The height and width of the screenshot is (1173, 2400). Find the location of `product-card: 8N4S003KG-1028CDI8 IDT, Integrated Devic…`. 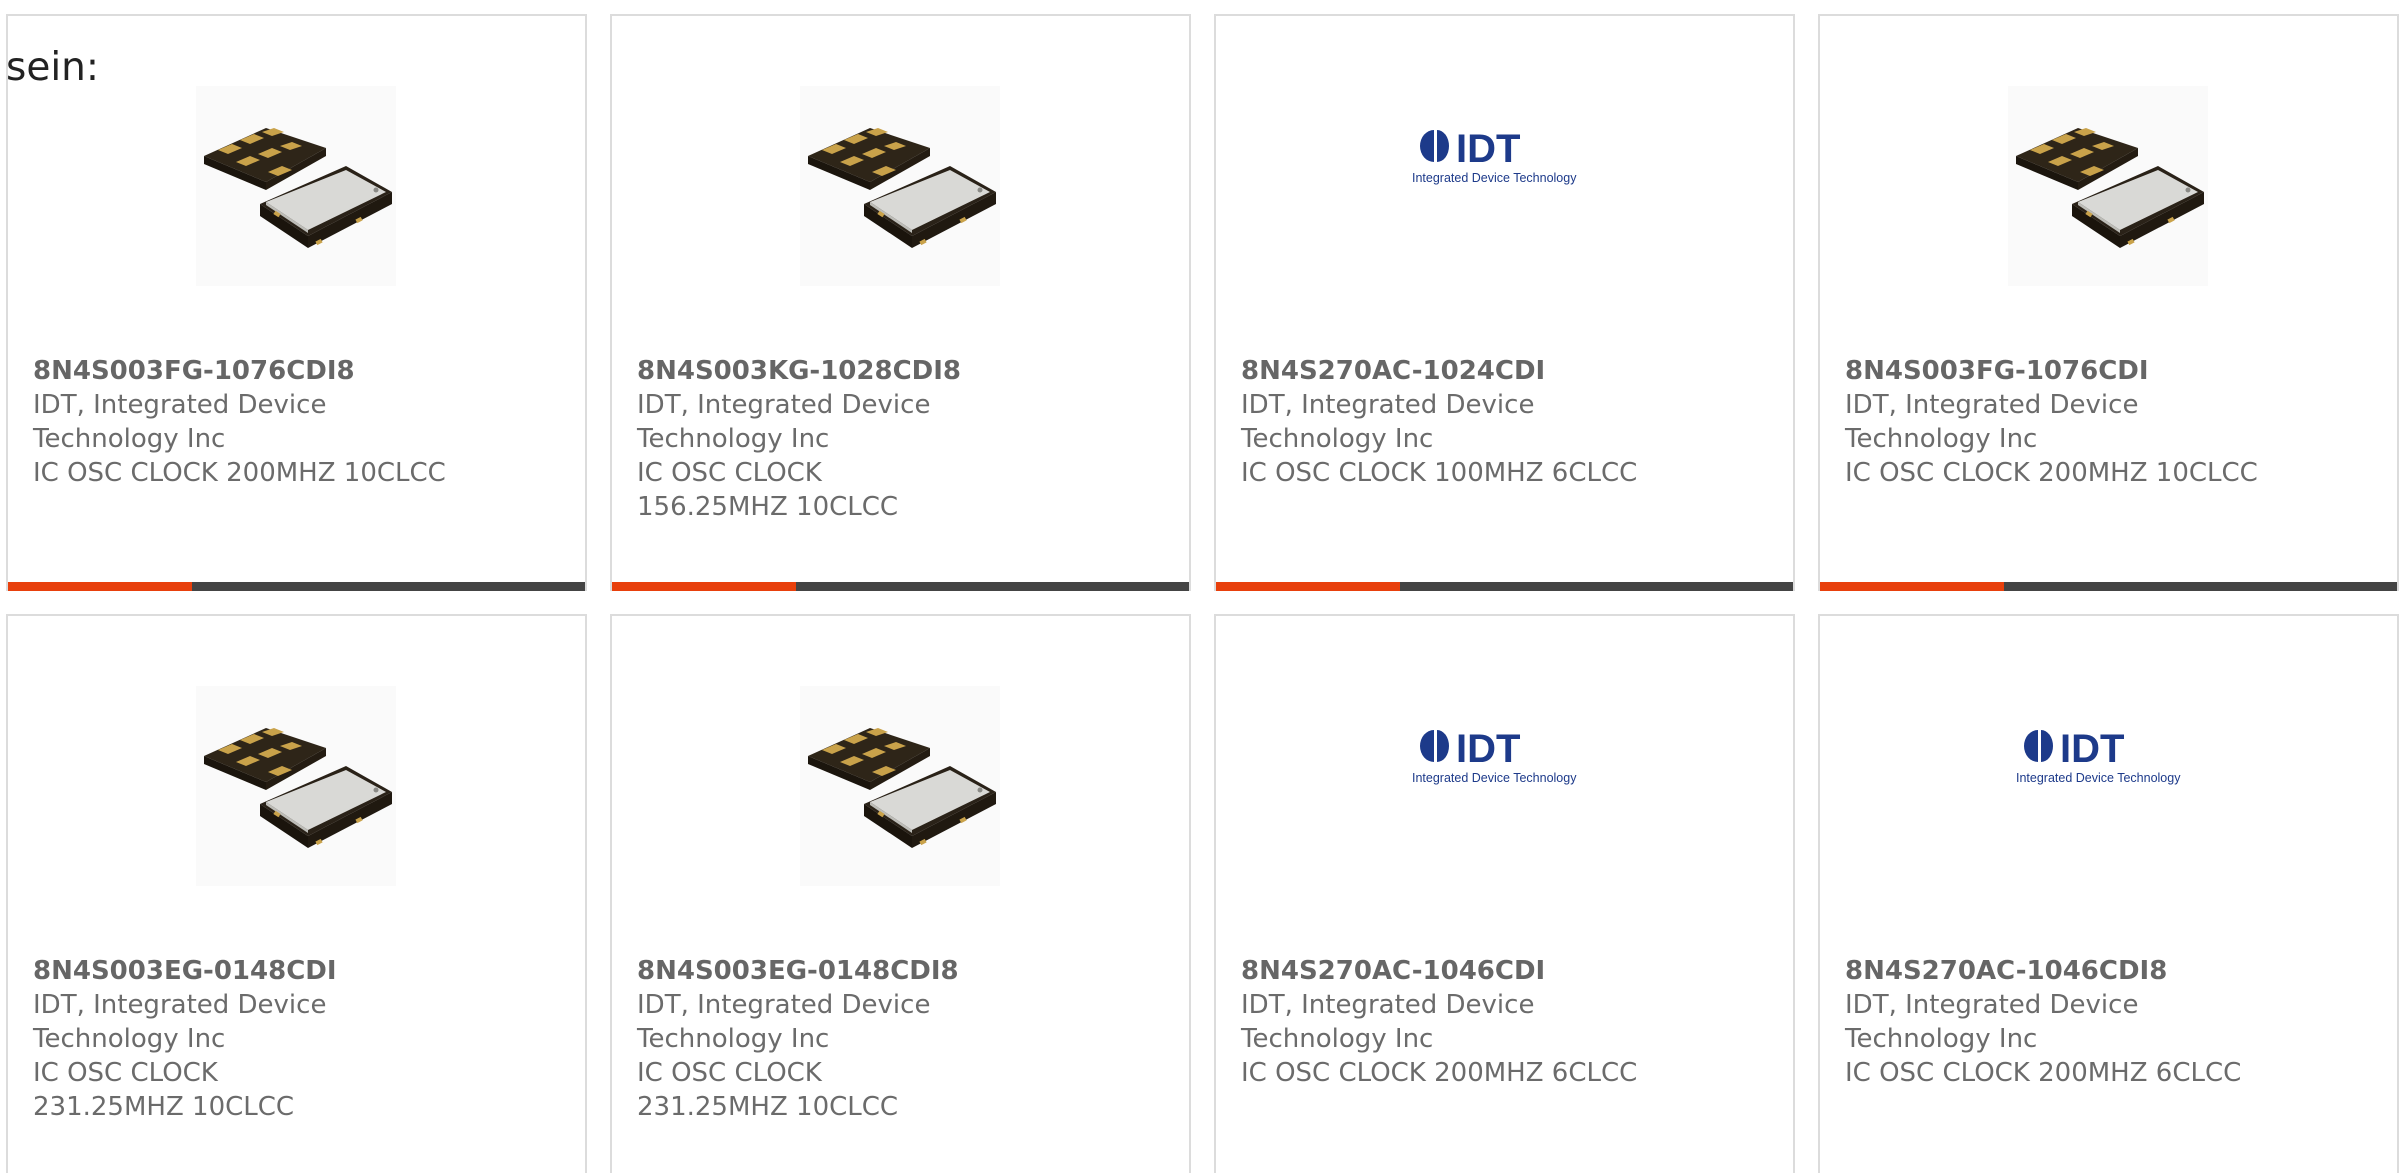

product-card: 8N4S003KG-1028CDI8 IDT, Integrated Devic… is located at coordinates (900, 302).